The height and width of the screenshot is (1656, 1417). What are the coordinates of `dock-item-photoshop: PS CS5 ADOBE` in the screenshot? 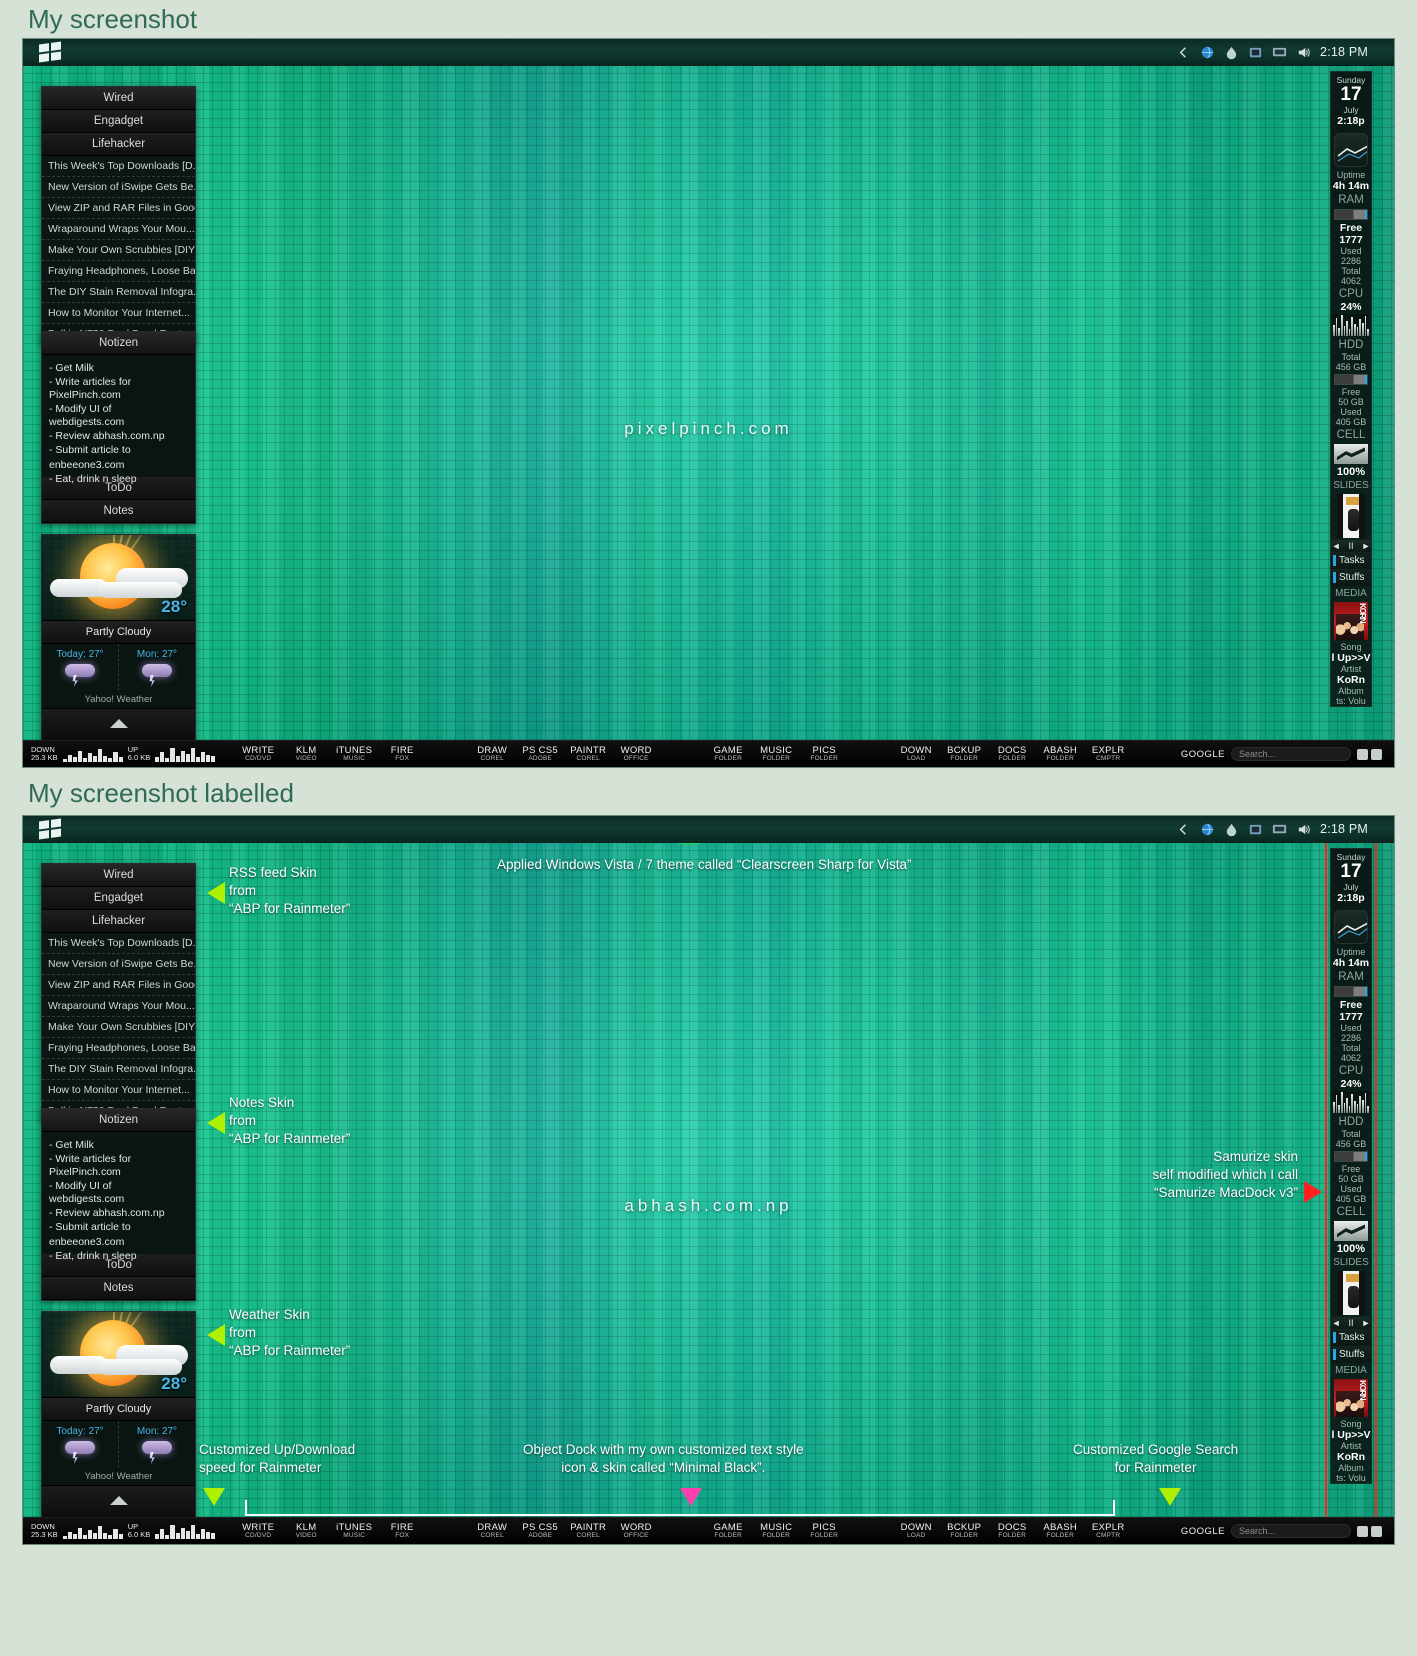 It's located at (540, 1531).